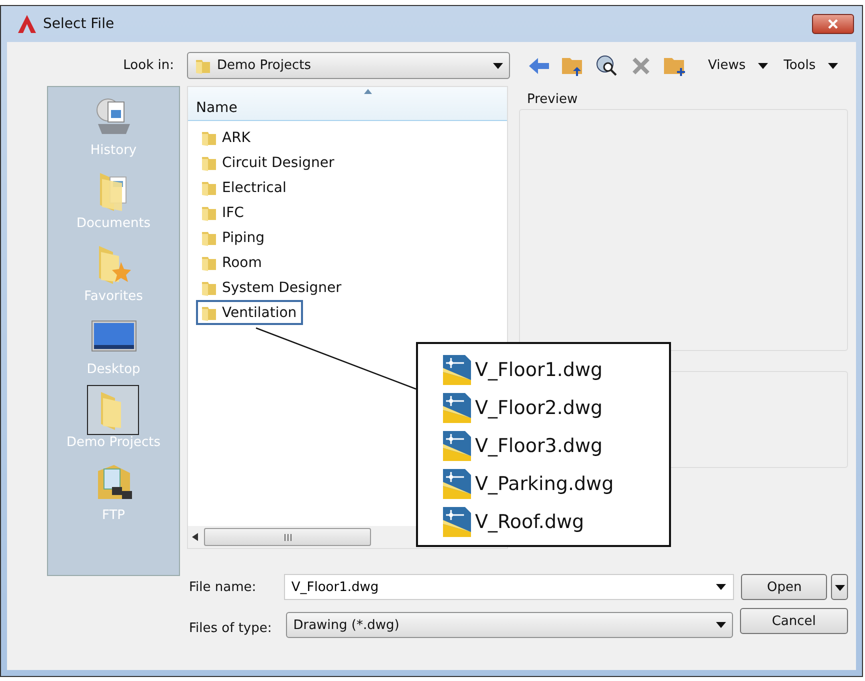  Describe the element at coordinates (79, 24) in the screenshot. I see `window-title: Select File` at that location.